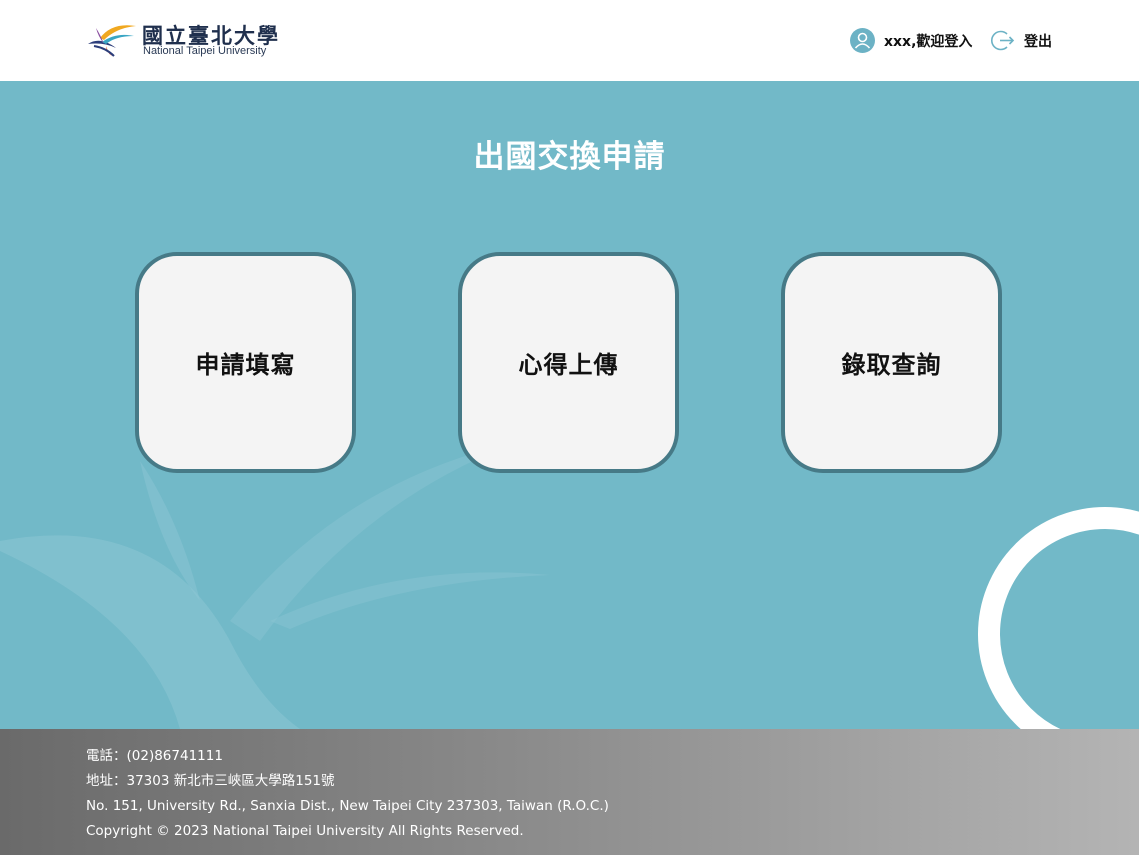 This screenshot has width=1139, height=855. Describe the element at coordinates (568, 365) in the screenshot. I see `card-label: 心得上傳` at that location.